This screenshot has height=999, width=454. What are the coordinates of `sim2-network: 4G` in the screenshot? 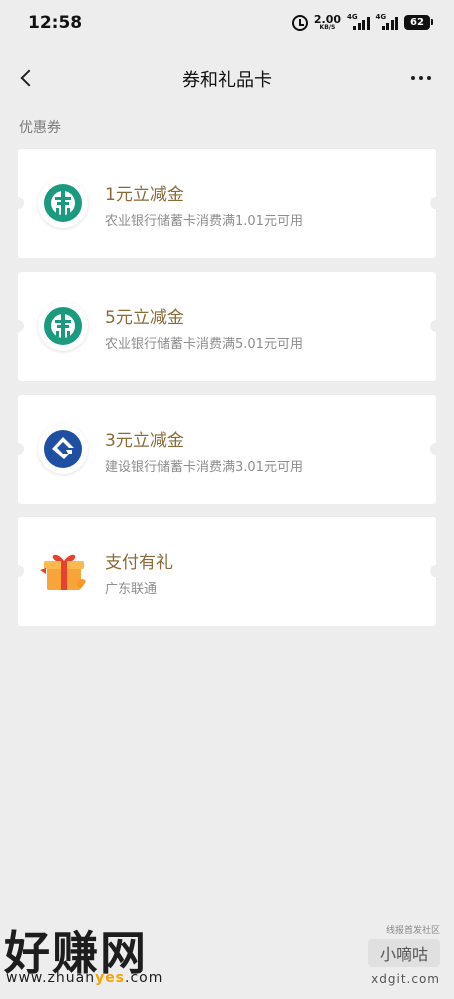 It's located at (381, 16).